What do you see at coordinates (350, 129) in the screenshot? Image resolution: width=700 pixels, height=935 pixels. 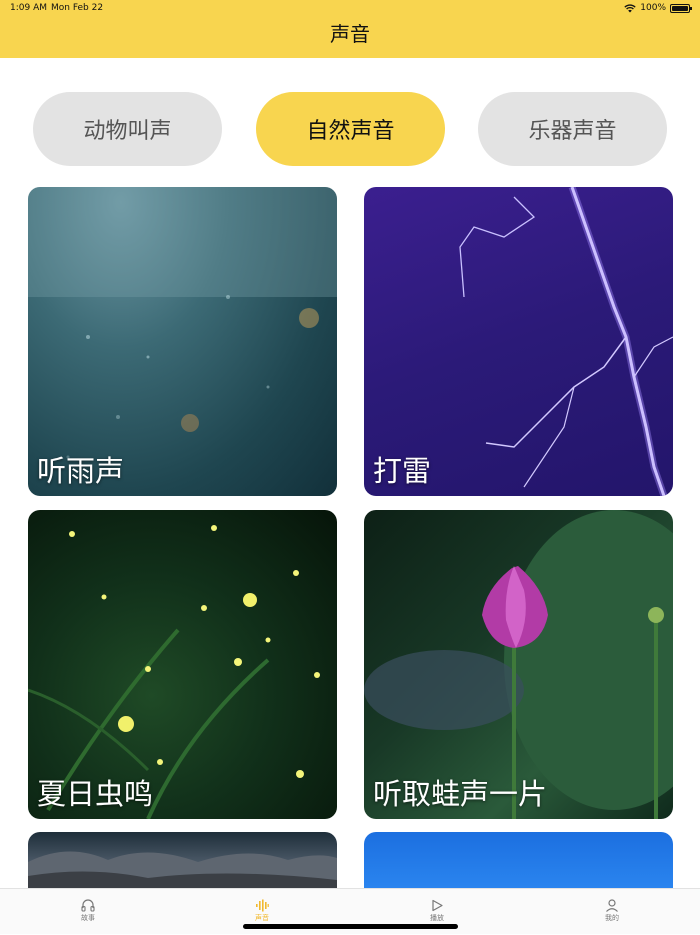 I see `tab-nature-sounds: 自然声音` at bounding box center [350, 129].